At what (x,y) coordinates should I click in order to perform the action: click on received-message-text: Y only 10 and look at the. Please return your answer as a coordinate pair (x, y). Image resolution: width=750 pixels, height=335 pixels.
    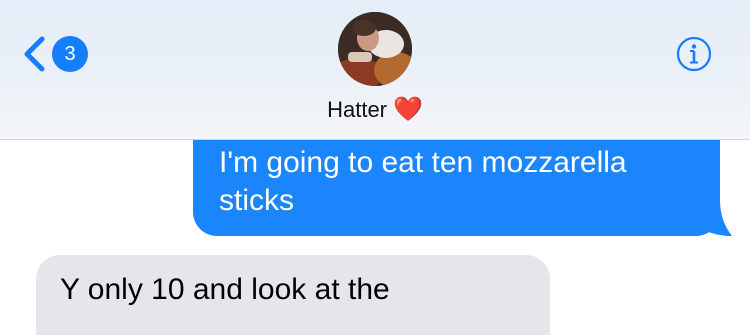
    Looking at the image, I should click on (225, 289).